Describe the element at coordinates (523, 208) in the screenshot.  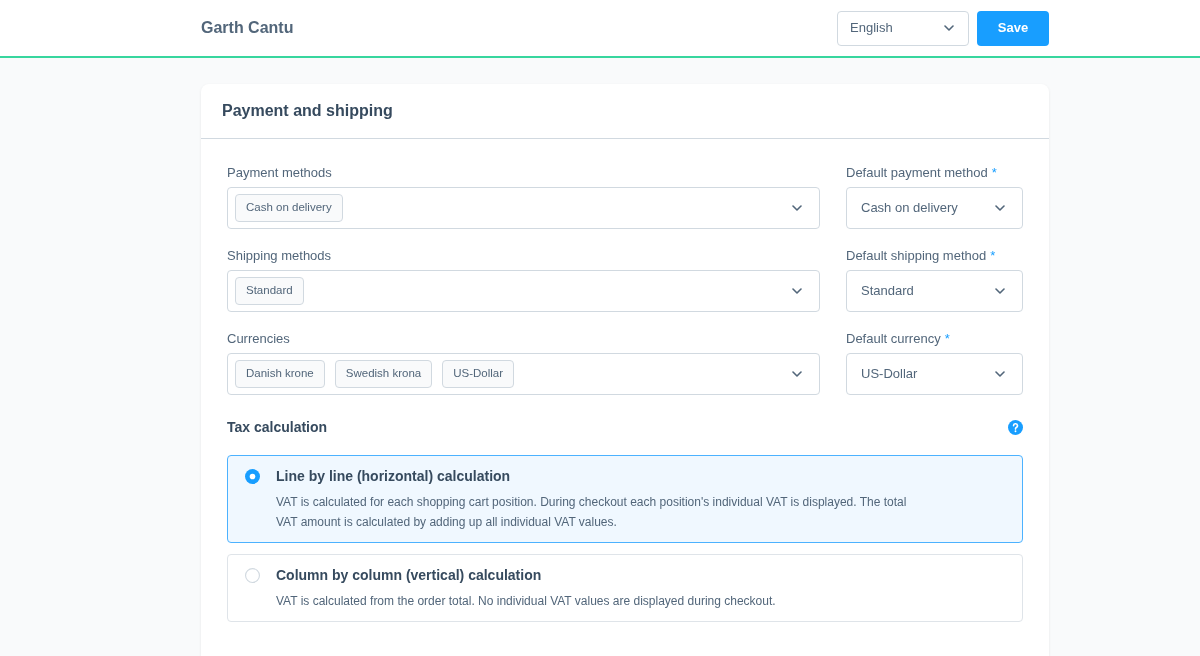
I see `multi-select-field: Cash on delivery` at that location.